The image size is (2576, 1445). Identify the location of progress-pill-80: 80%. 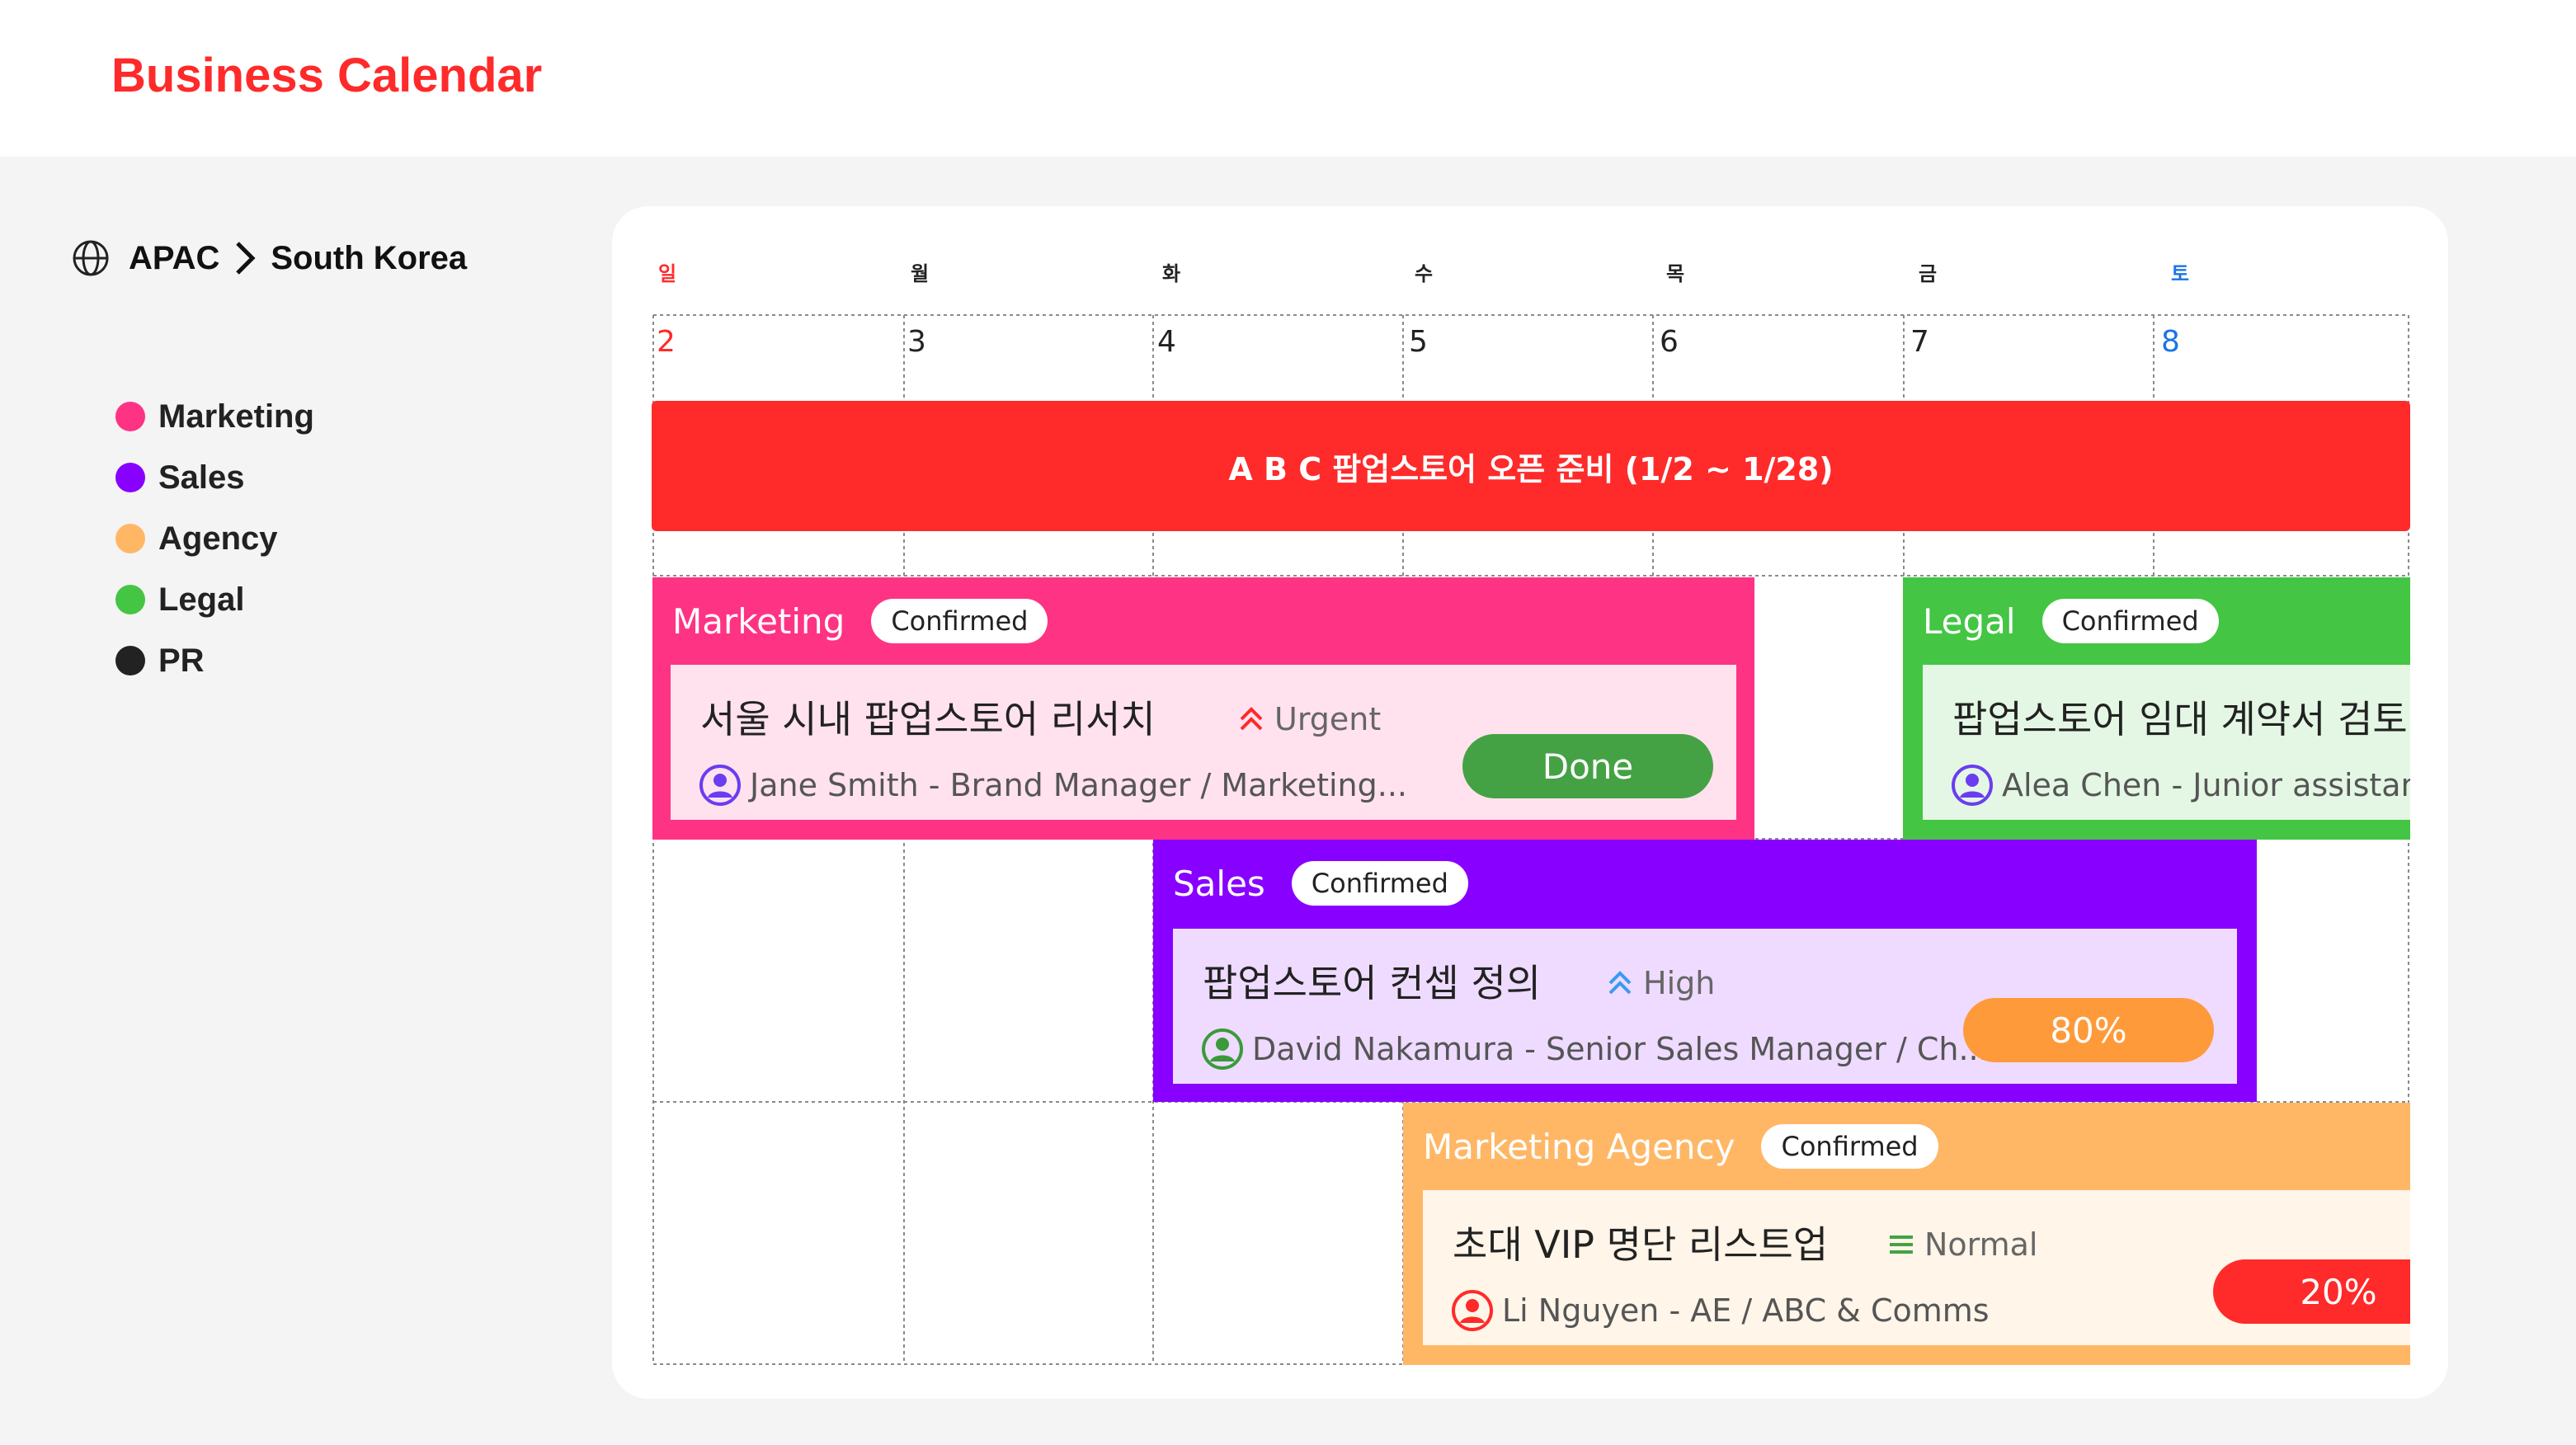
(2088, 1030).